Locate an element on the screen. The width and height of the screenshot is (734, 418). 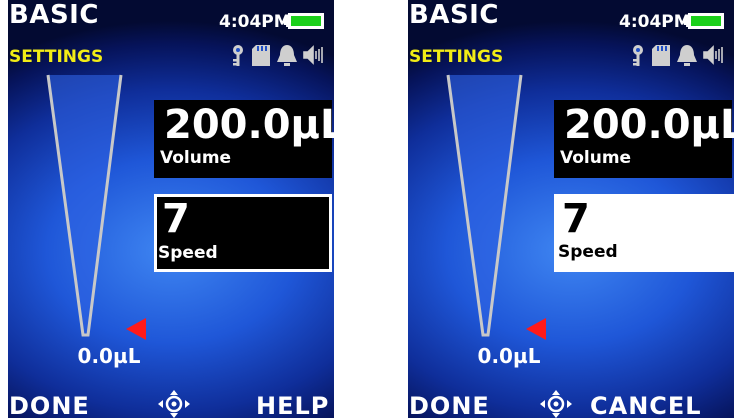
help-softkey: HELP is located at coordinates (292, 405).